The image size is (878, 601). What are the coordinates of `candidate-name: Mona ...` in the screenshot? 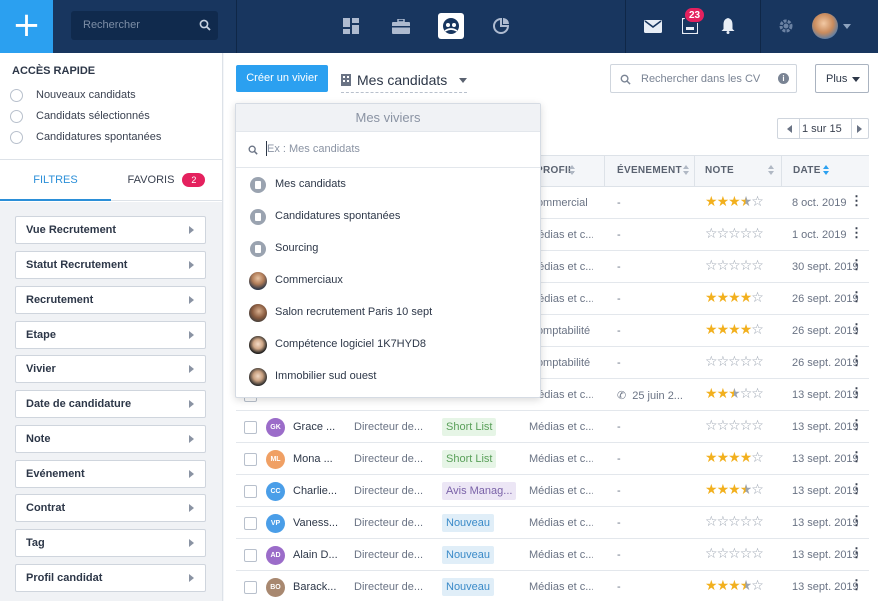 It's located at (316, 459).